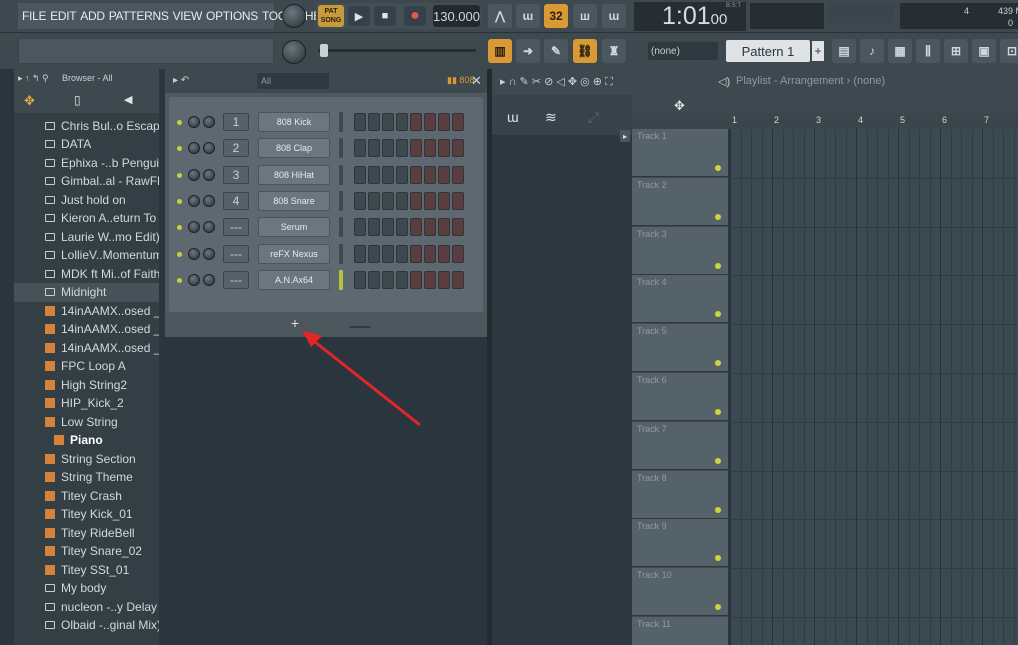 This screenshot has width=1018, height=645. What do you see at coordinates (86, 255) in the screenshot?
I see `browser-item: LollieV..Momentum` at bounding box center [86, 255].